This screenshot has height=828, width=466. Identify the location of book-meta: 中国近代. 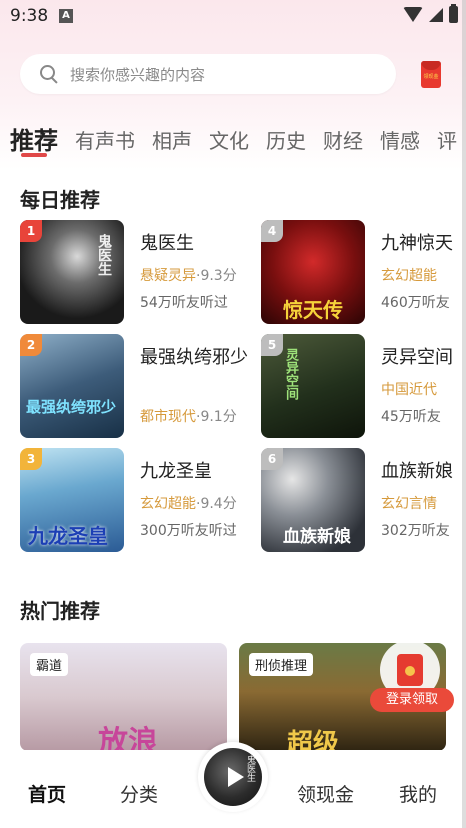
(422, 389).